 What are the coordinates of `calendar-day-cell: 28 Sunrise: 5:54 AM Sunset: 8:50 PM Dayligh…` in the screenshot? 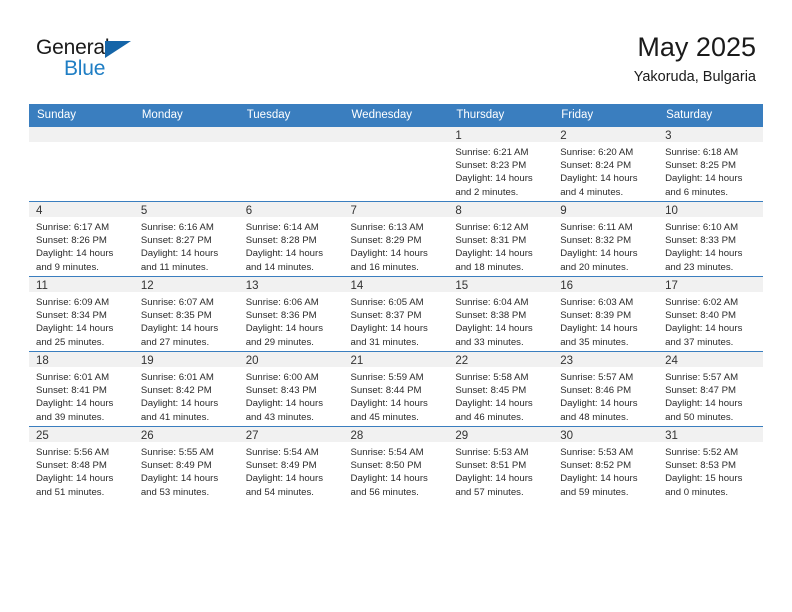 It's located at (396, 463).